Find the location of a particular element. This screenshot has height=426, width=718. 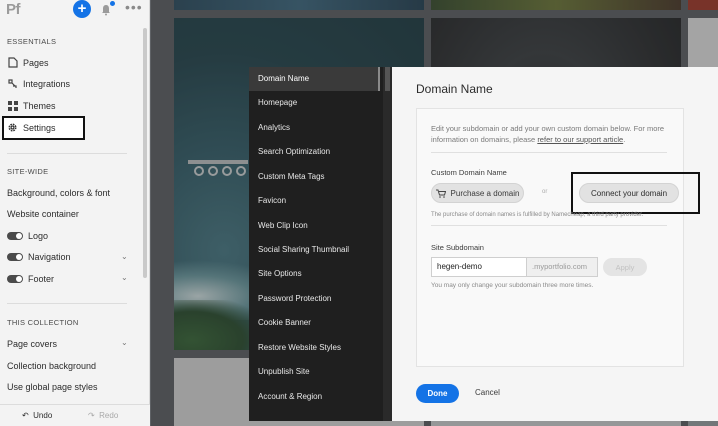

settings-nav-analytics: Analytics is located at coordinates (314, 128).